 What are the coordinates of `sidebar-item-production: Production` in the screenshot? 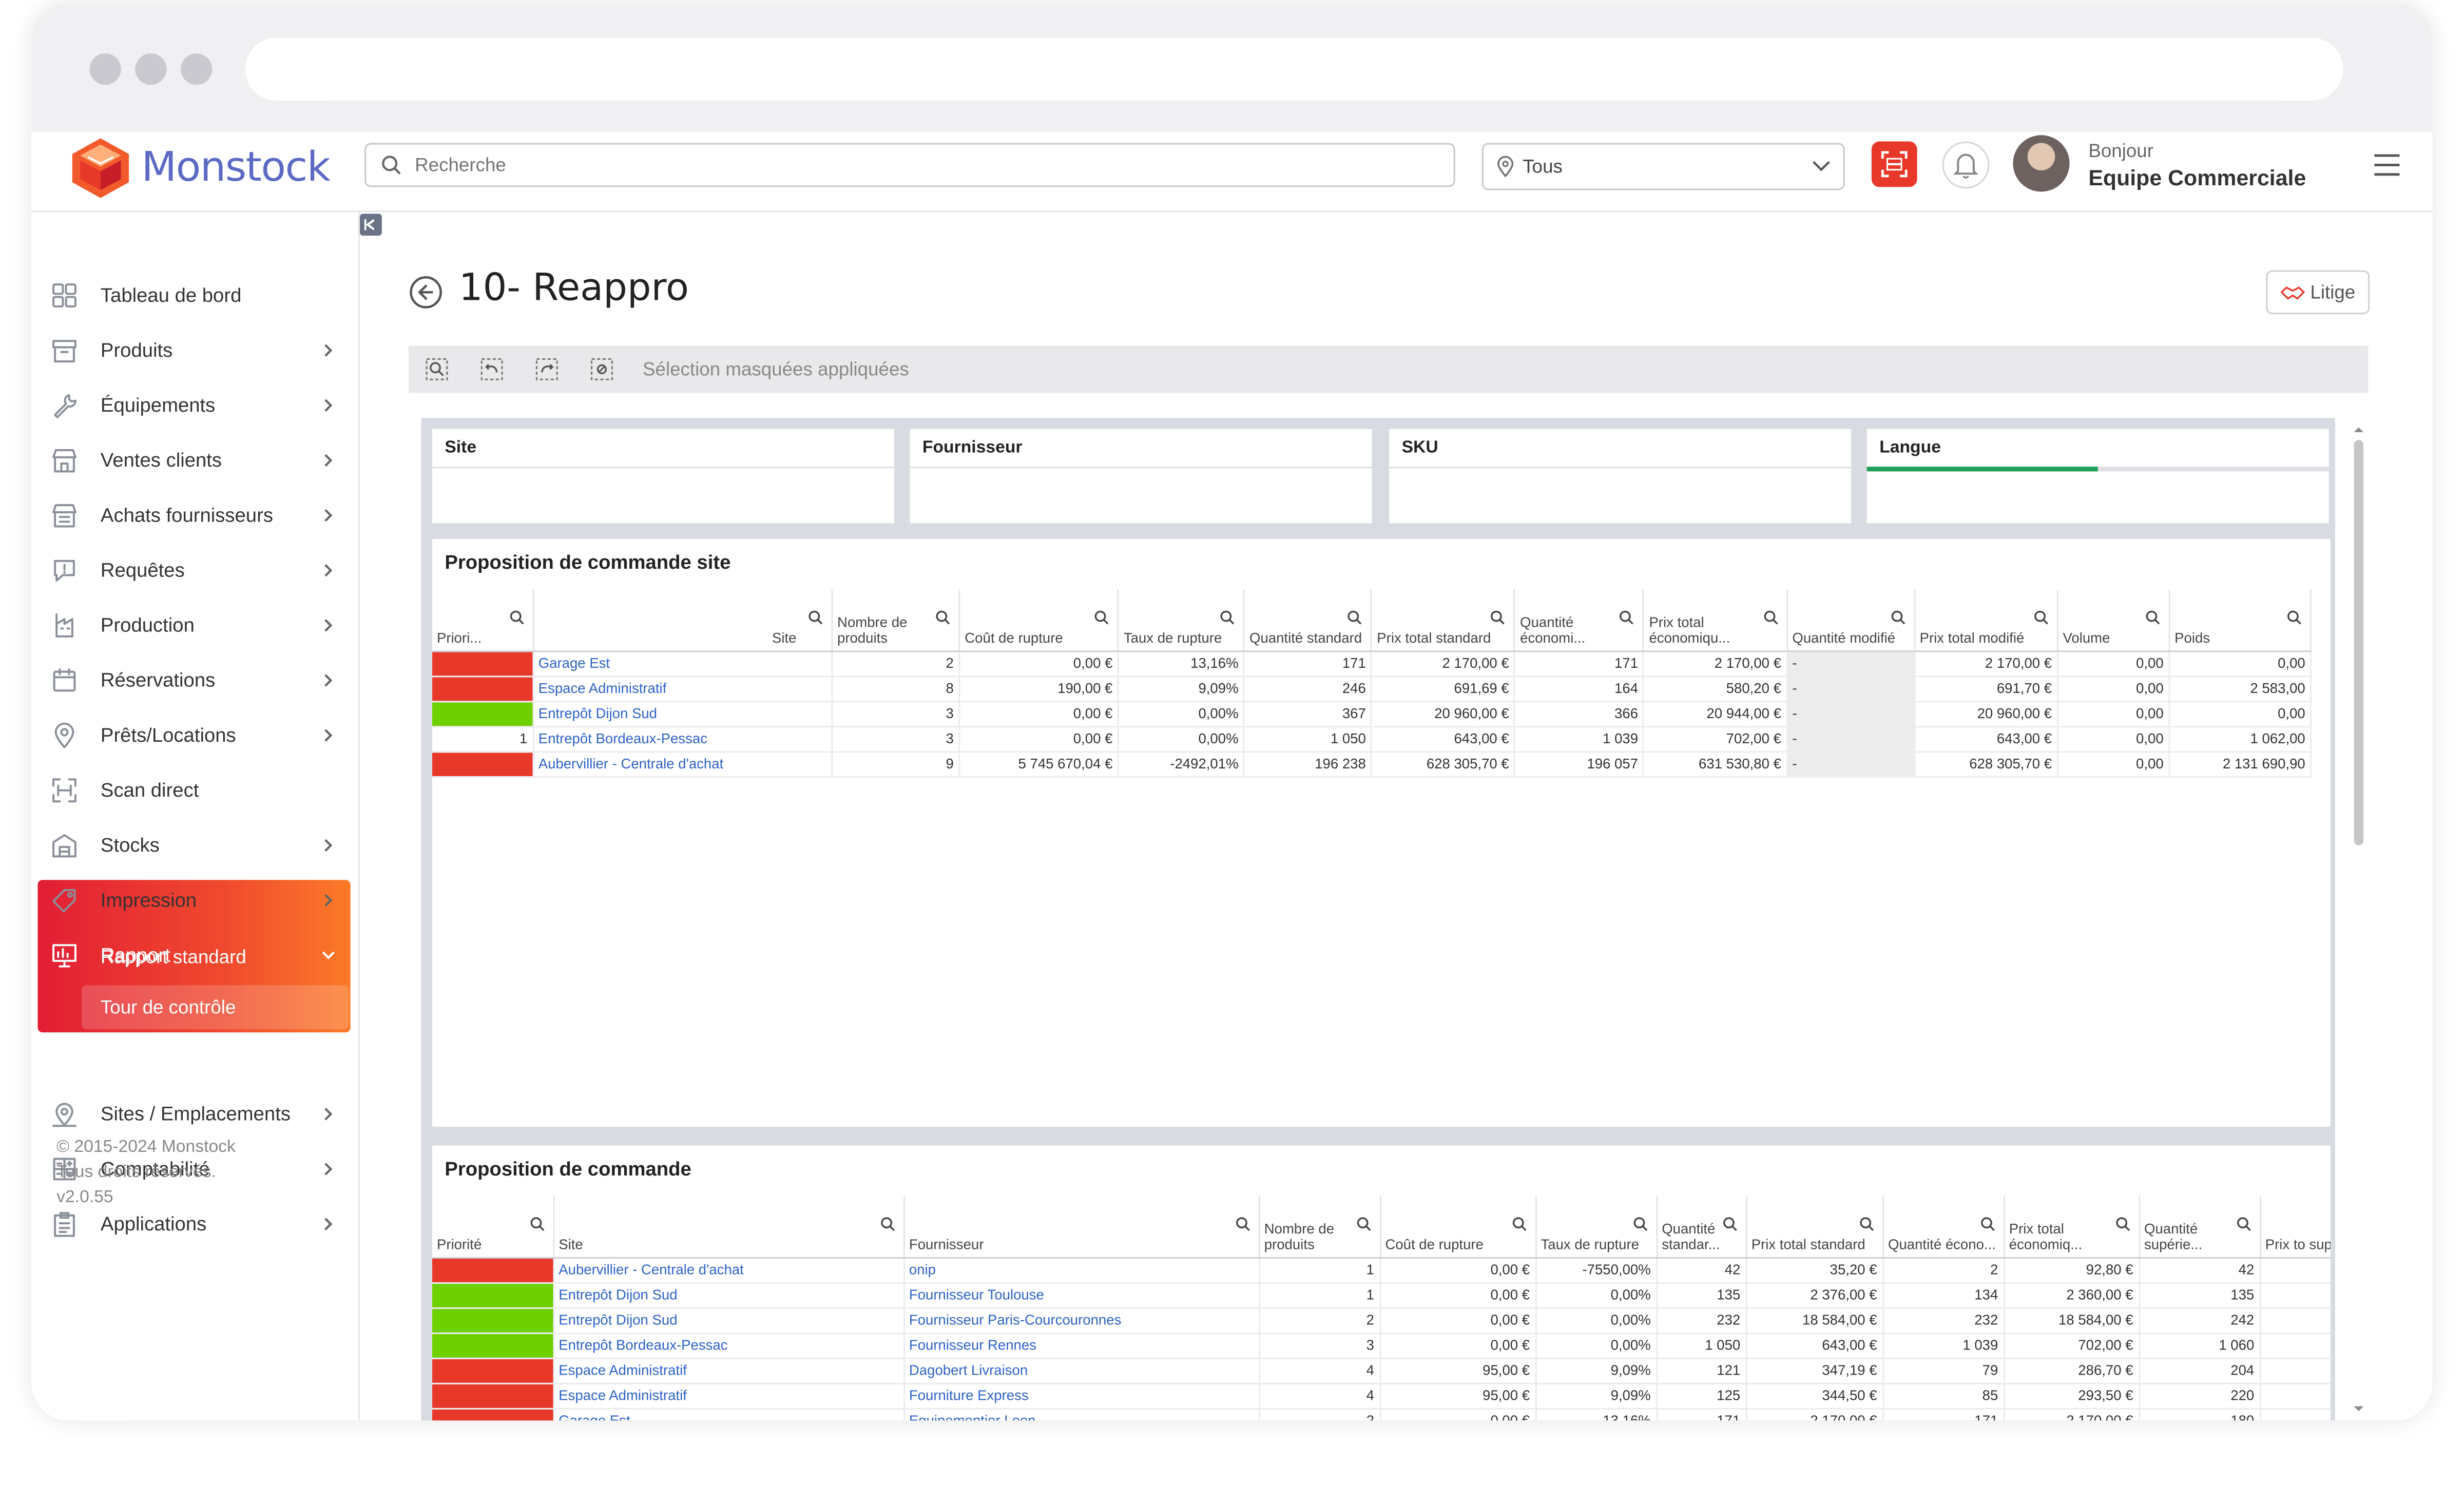 It's located at (194, 625).